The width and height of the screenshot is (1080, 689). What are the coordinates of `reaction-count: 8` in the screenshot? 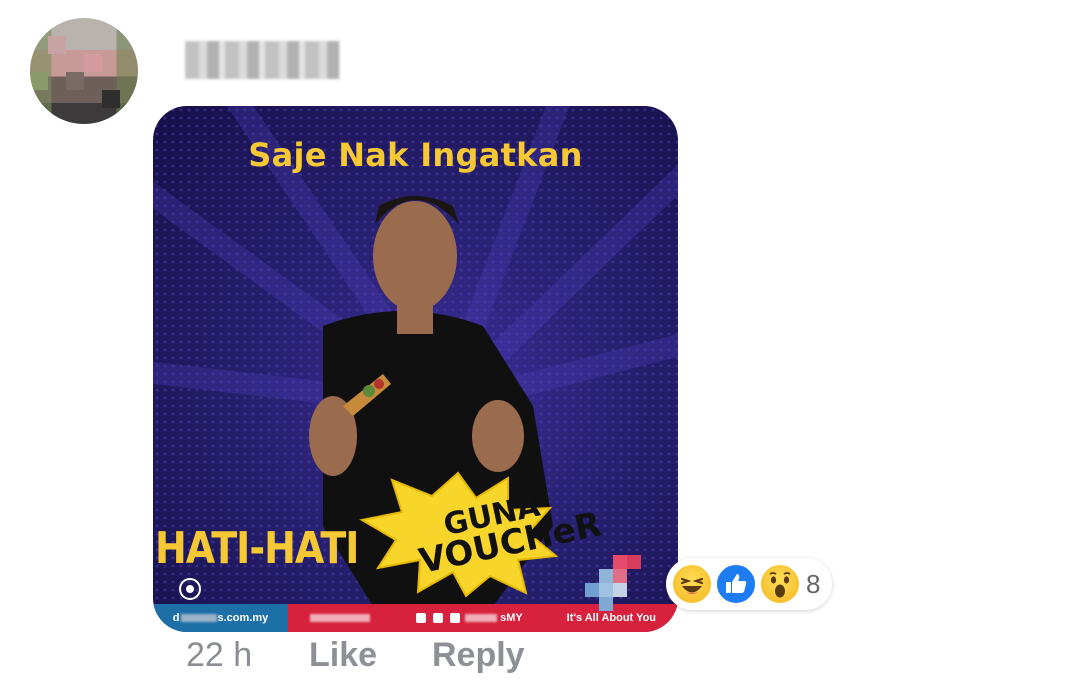 It's located at (813, 584).